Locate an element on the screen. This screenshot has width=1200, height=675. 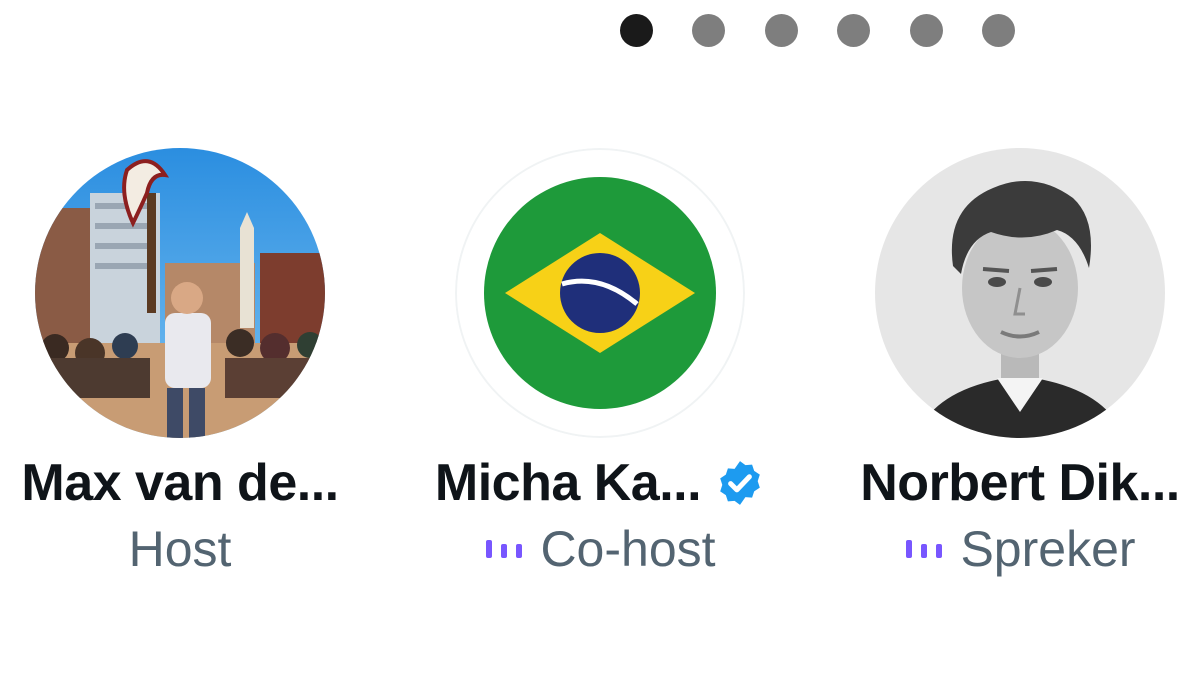
participant-role: Spreker is located at coordinates (1048, 549).